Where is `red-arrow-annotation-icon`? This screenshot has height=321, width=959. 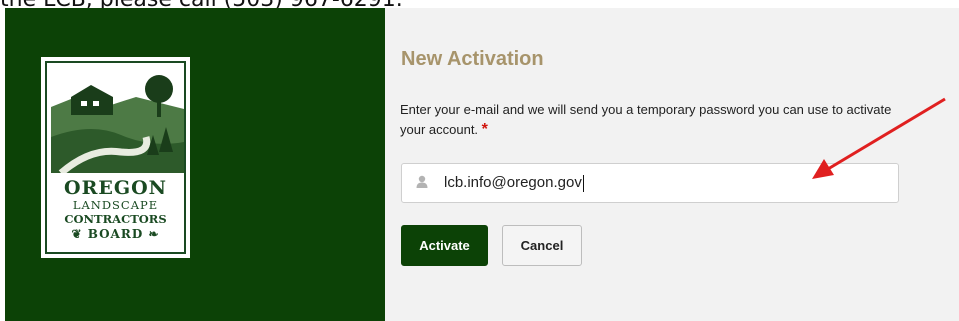 red-arrow-annotation-icon is located at coordinates (879, 138).